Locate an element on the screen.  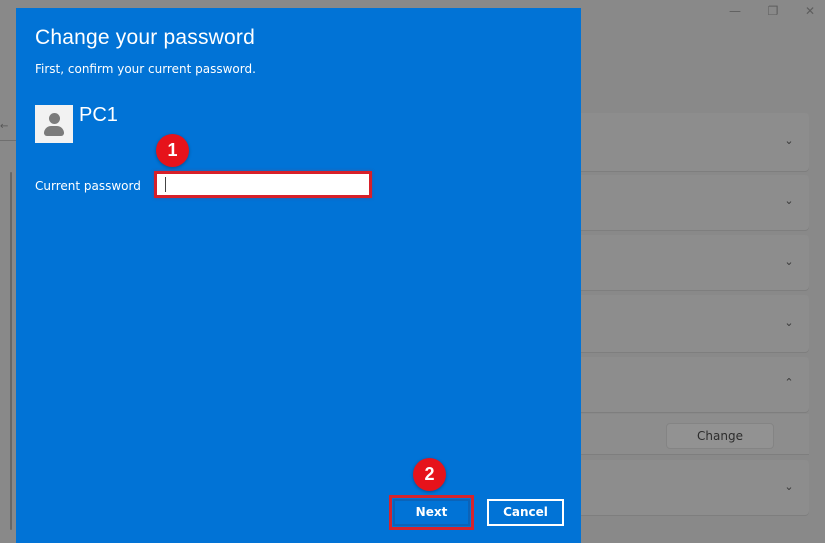
minimize-icon: — is located at coordinates (735, 11).